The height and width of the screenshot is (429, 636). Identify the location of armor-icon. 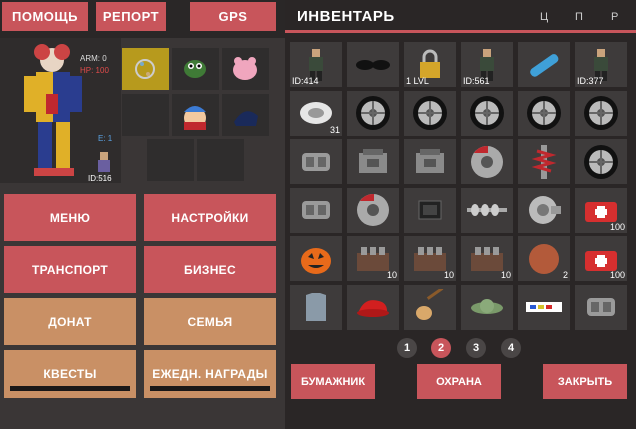
(316, 307).